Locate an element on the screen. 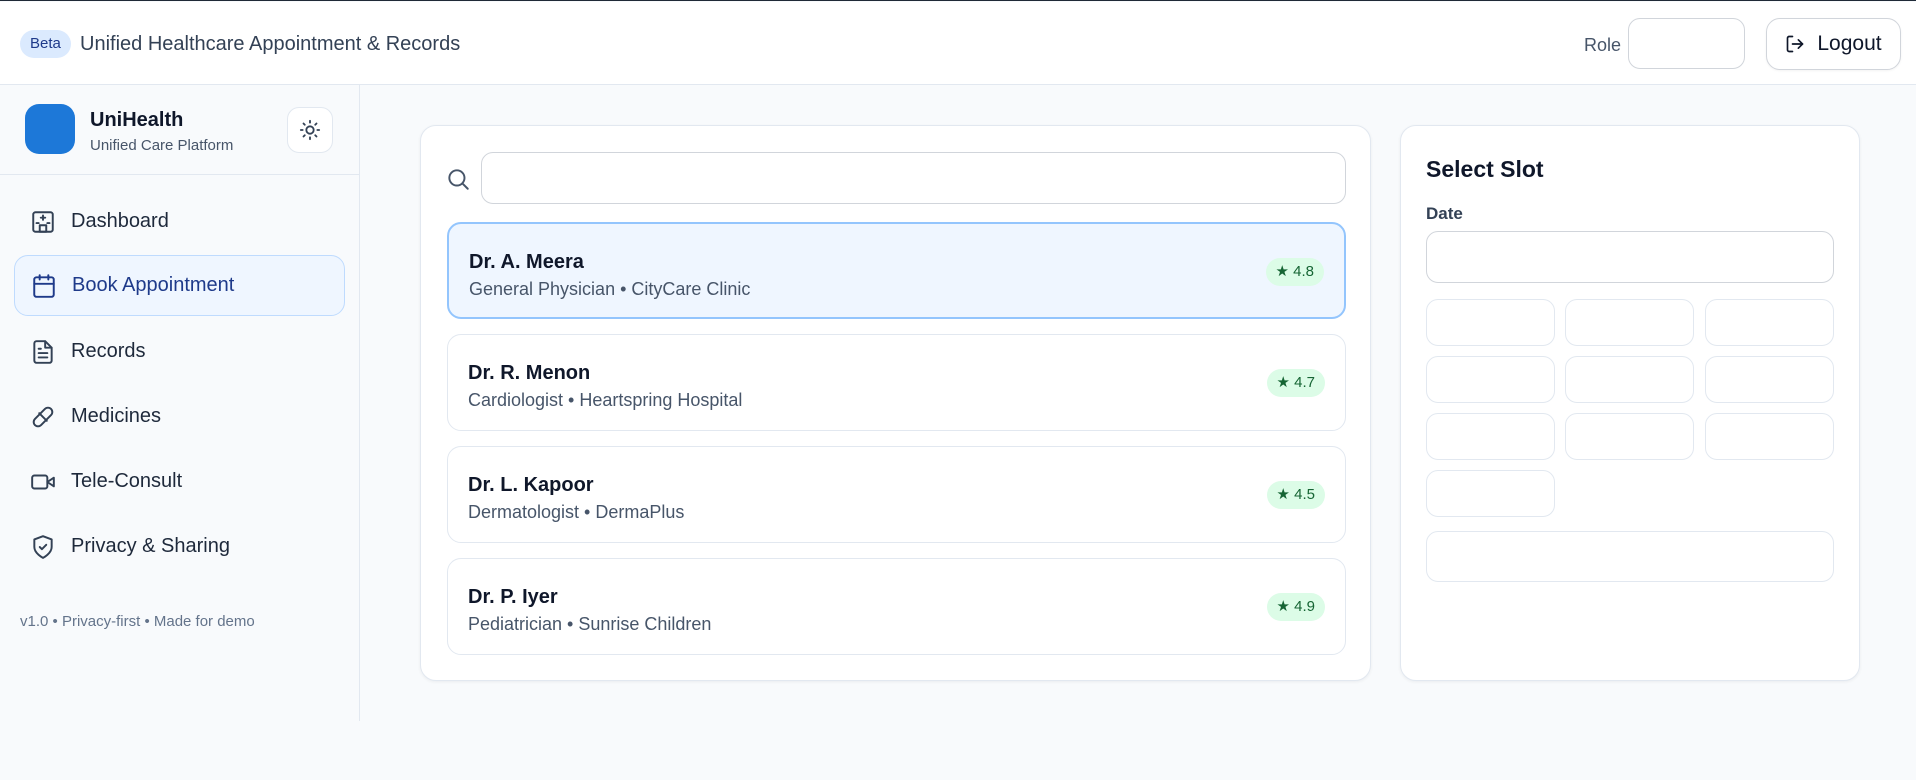 This screenshot has width=1916, height=780. doctor-name: Dr. L. Kapoor is located at coordinates (531, 485).